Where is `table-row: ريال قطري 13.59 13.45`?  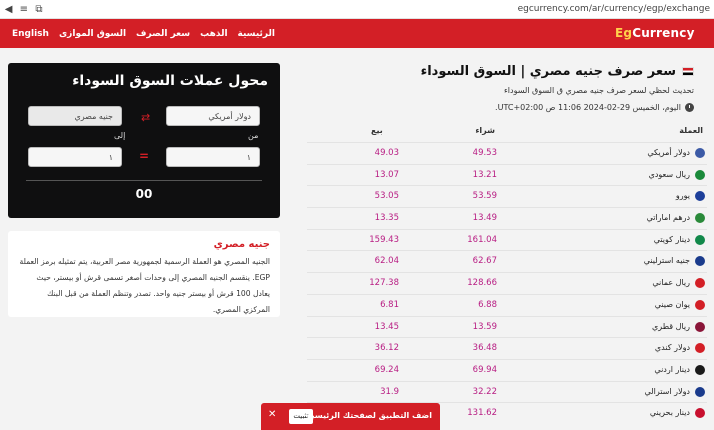
table-row: ريال قطري 13.59 13.45 is located at coordinates (507, 326).